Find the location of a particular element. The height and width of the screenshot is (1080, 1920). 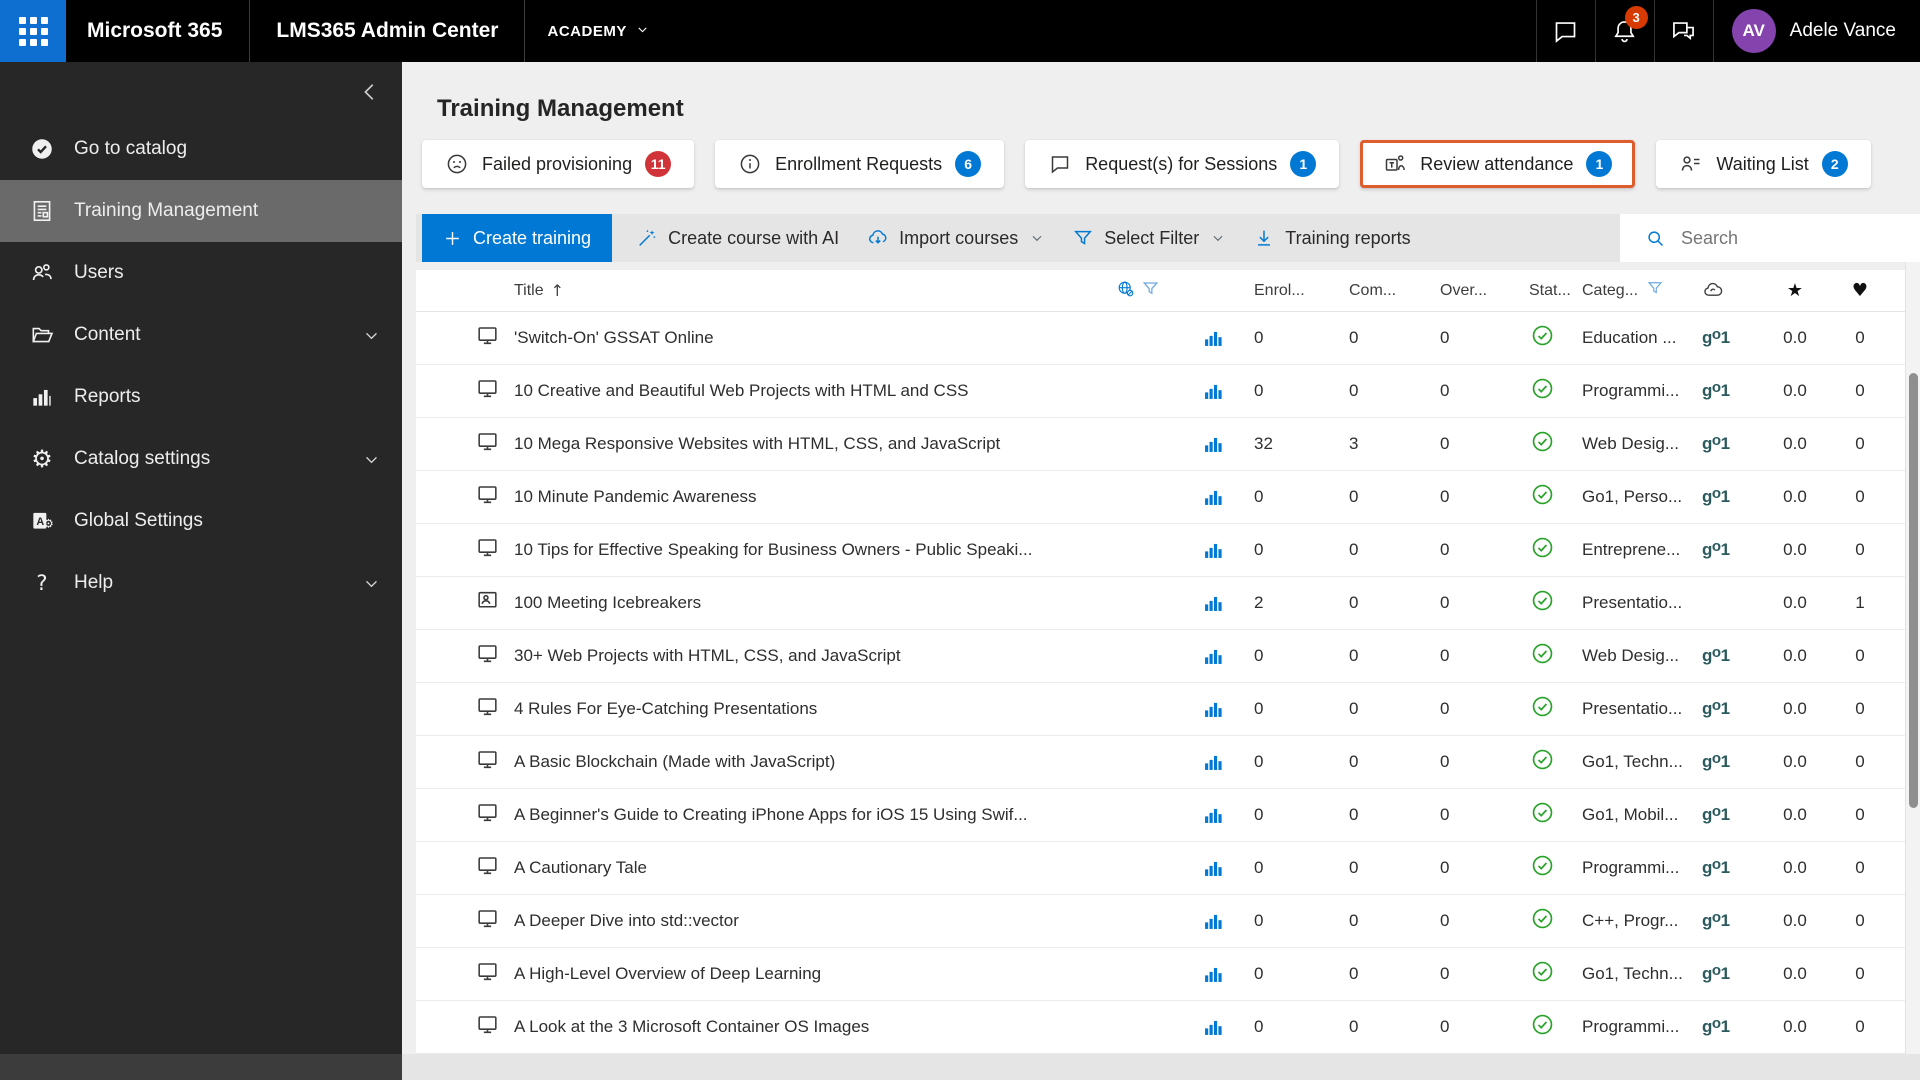

tab-request-s-for-sessions: Request(s) for Sessions 1 is located at coordinates (1182, 164).